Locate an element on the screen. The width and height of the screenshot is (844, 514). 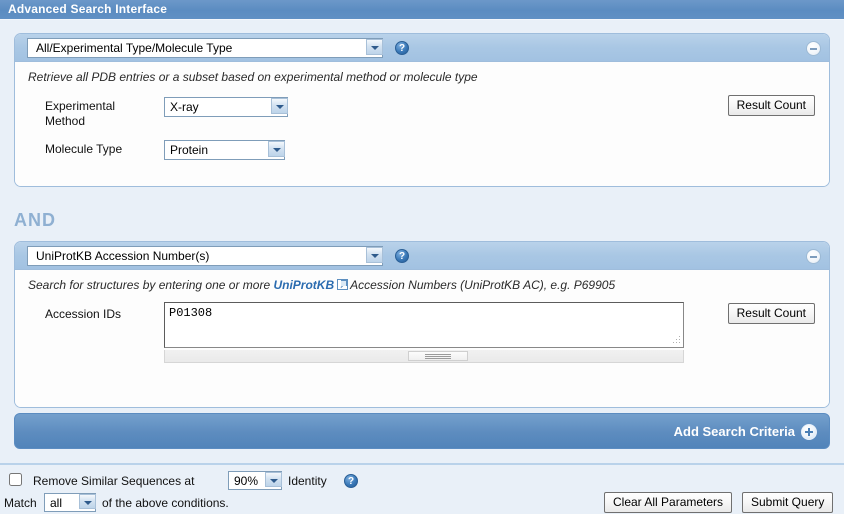
panel-header-uniprot: UniProtKB Accession Number(s) ? is located at coordinates (422, 256).